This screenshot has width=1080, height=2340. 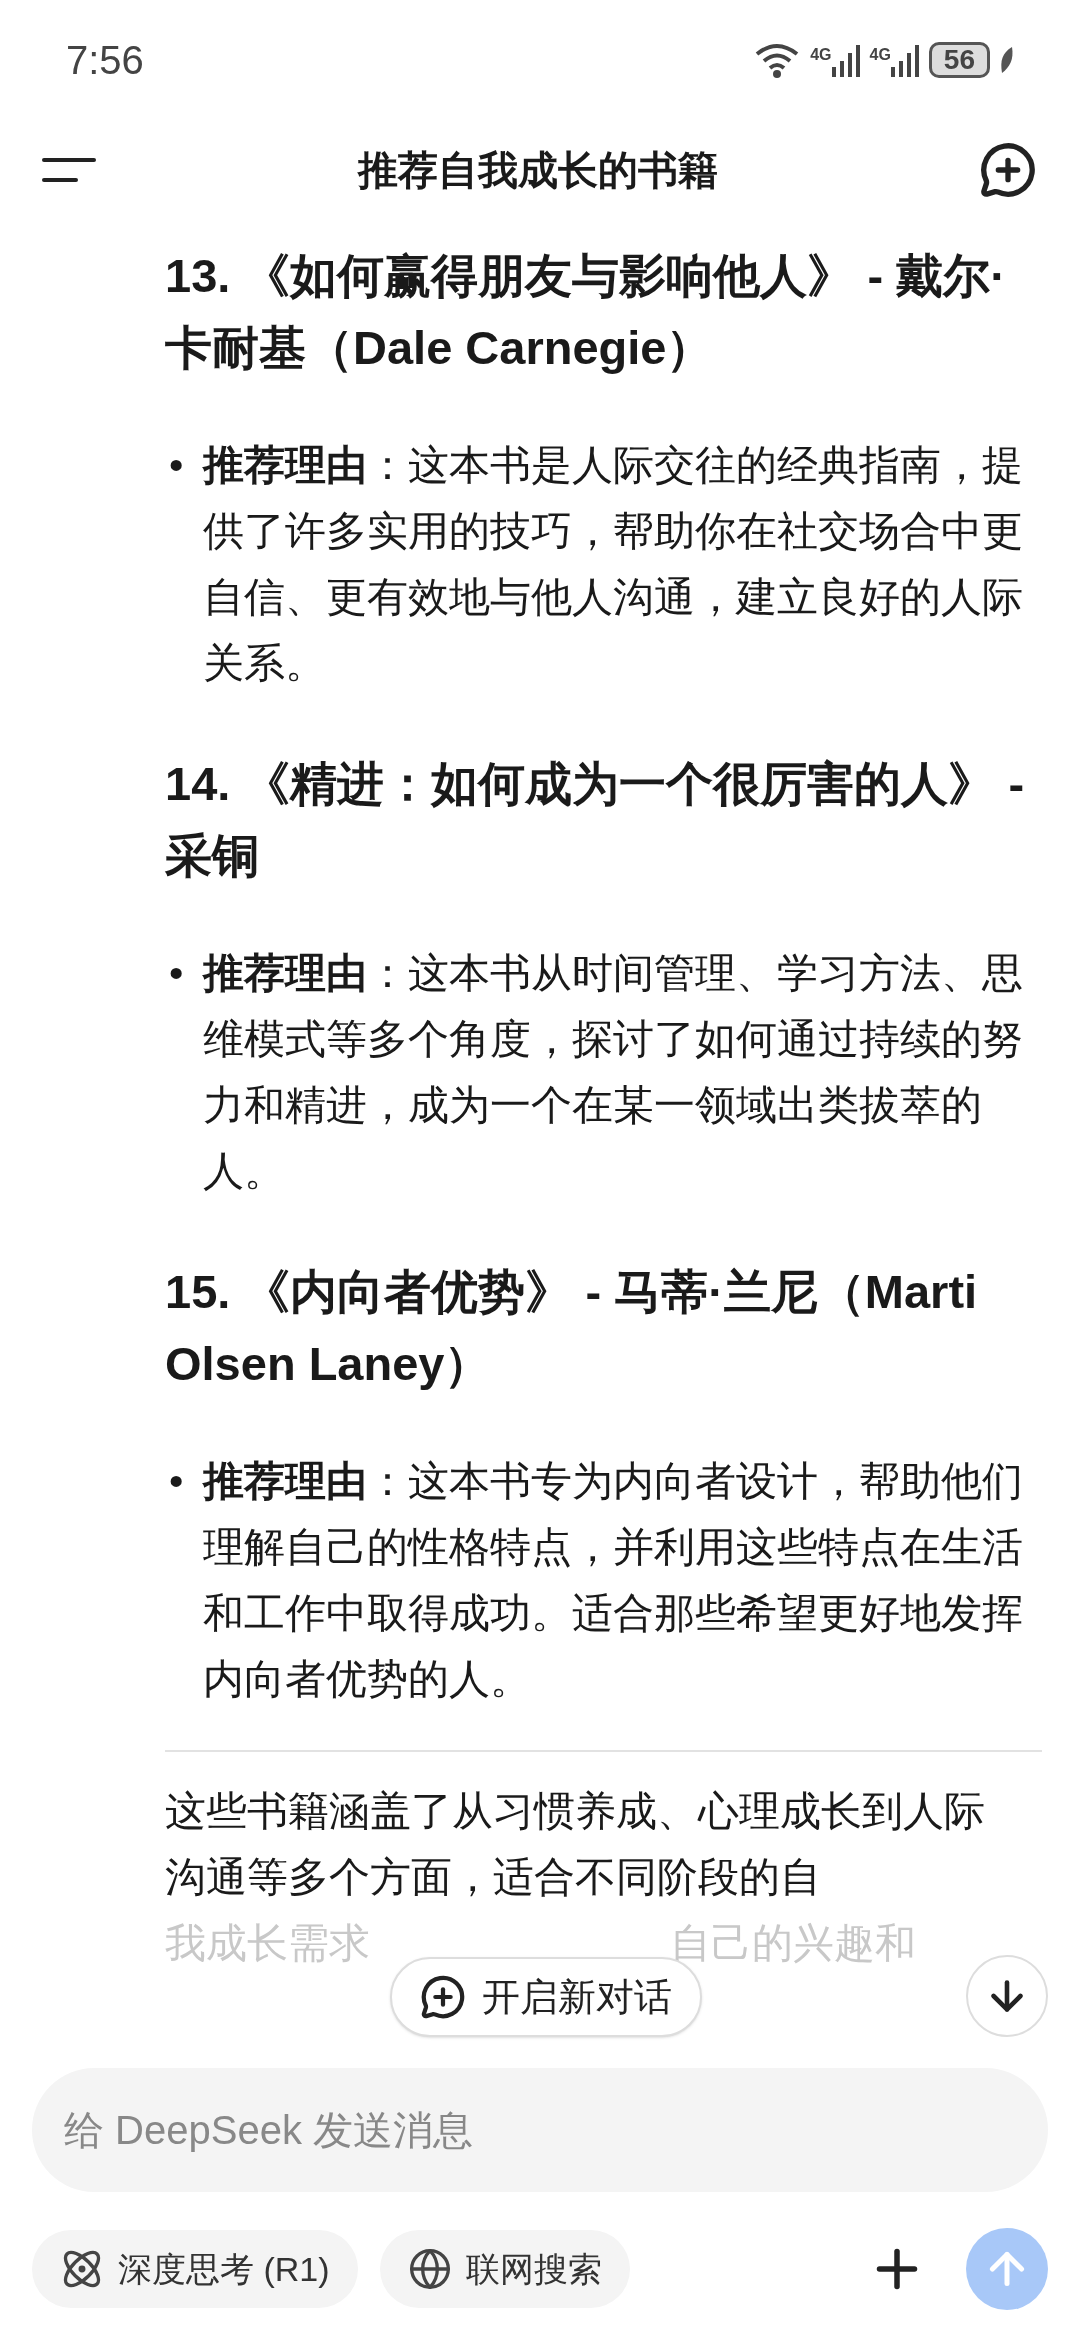 What do you see at coordinates (613, 564) in the screenshot?
I see `recommendation-text: 推荐理由：这本书是人际交往的经典指南，提供了许多实用的技巧，帮助你在社交场合中更自信、更有效地与他人沟通，建立良好的人际关系。` at bounding box center [613, 564].